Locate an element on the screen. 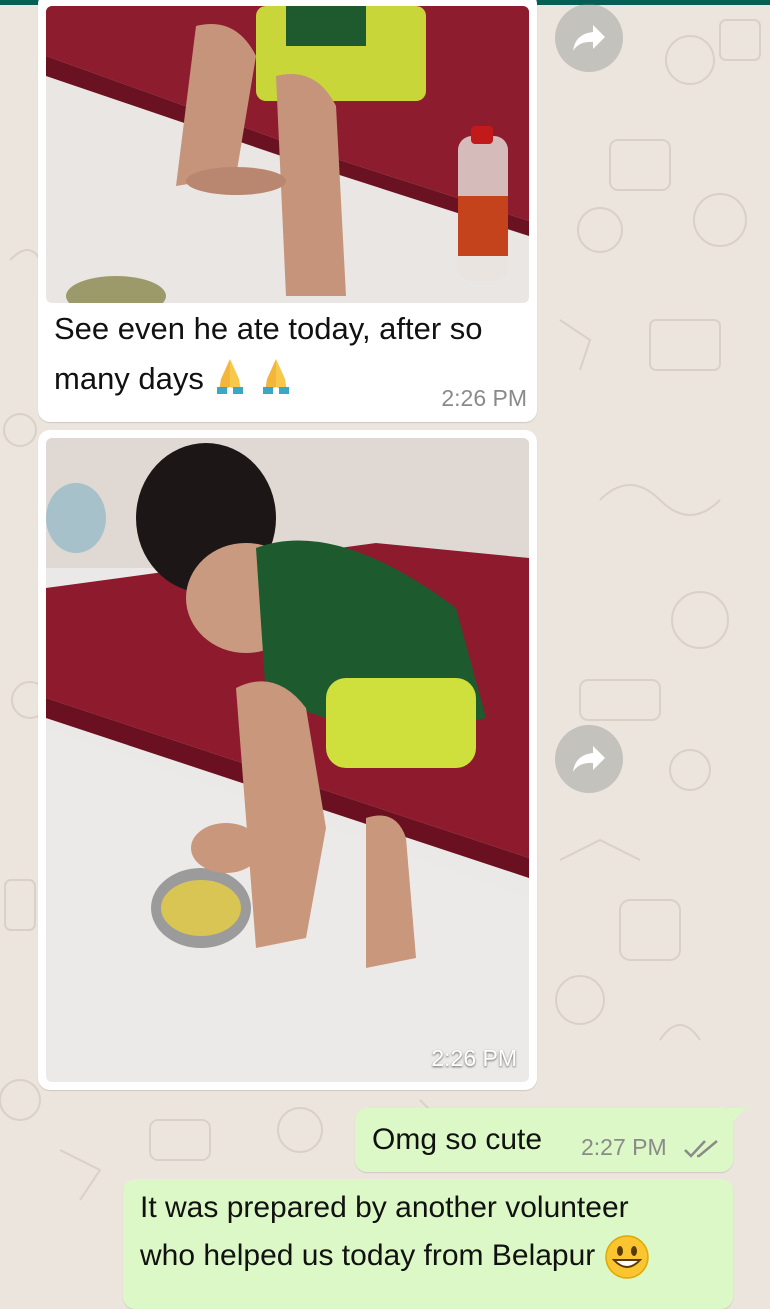 The width and height of the screenshot is (770, 1309). message-time: 2:27 PM is located at coordinates (624, 1147).